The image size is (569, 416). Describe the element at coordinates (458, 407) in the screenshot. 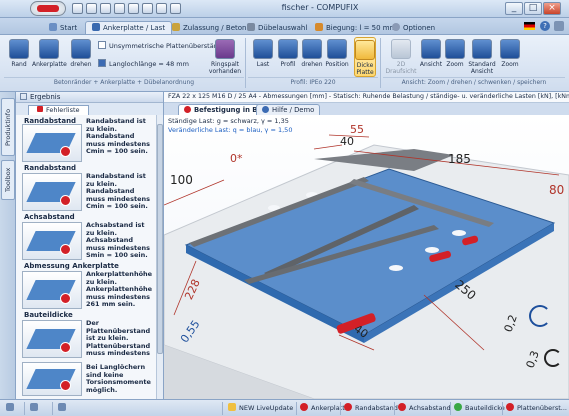

I see `ok-icon` at that location.